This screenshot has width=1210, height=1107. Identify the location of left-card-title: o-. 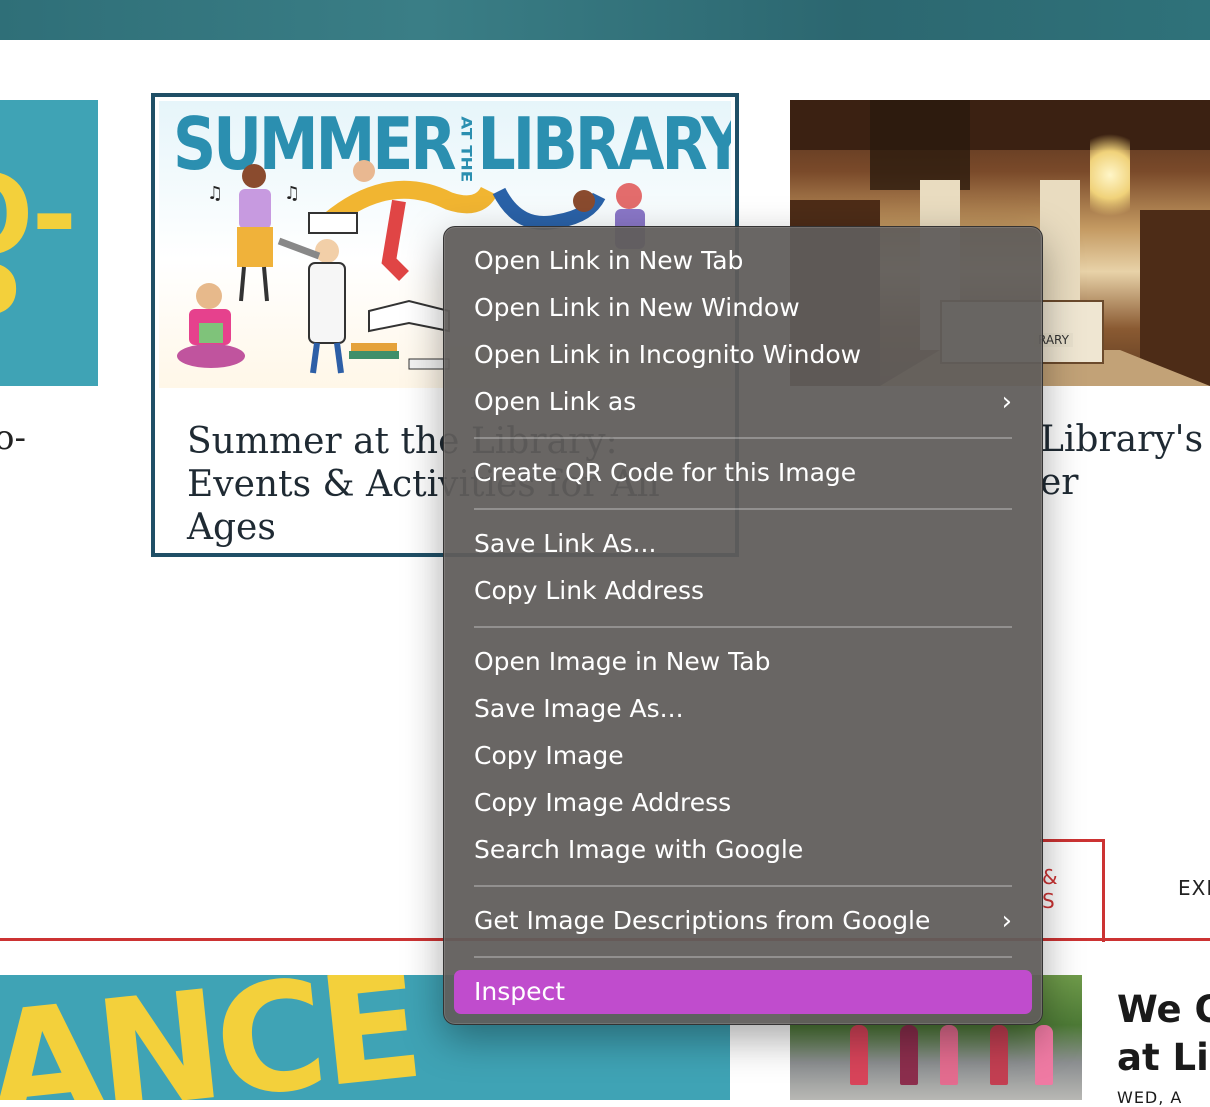
(13, 438).